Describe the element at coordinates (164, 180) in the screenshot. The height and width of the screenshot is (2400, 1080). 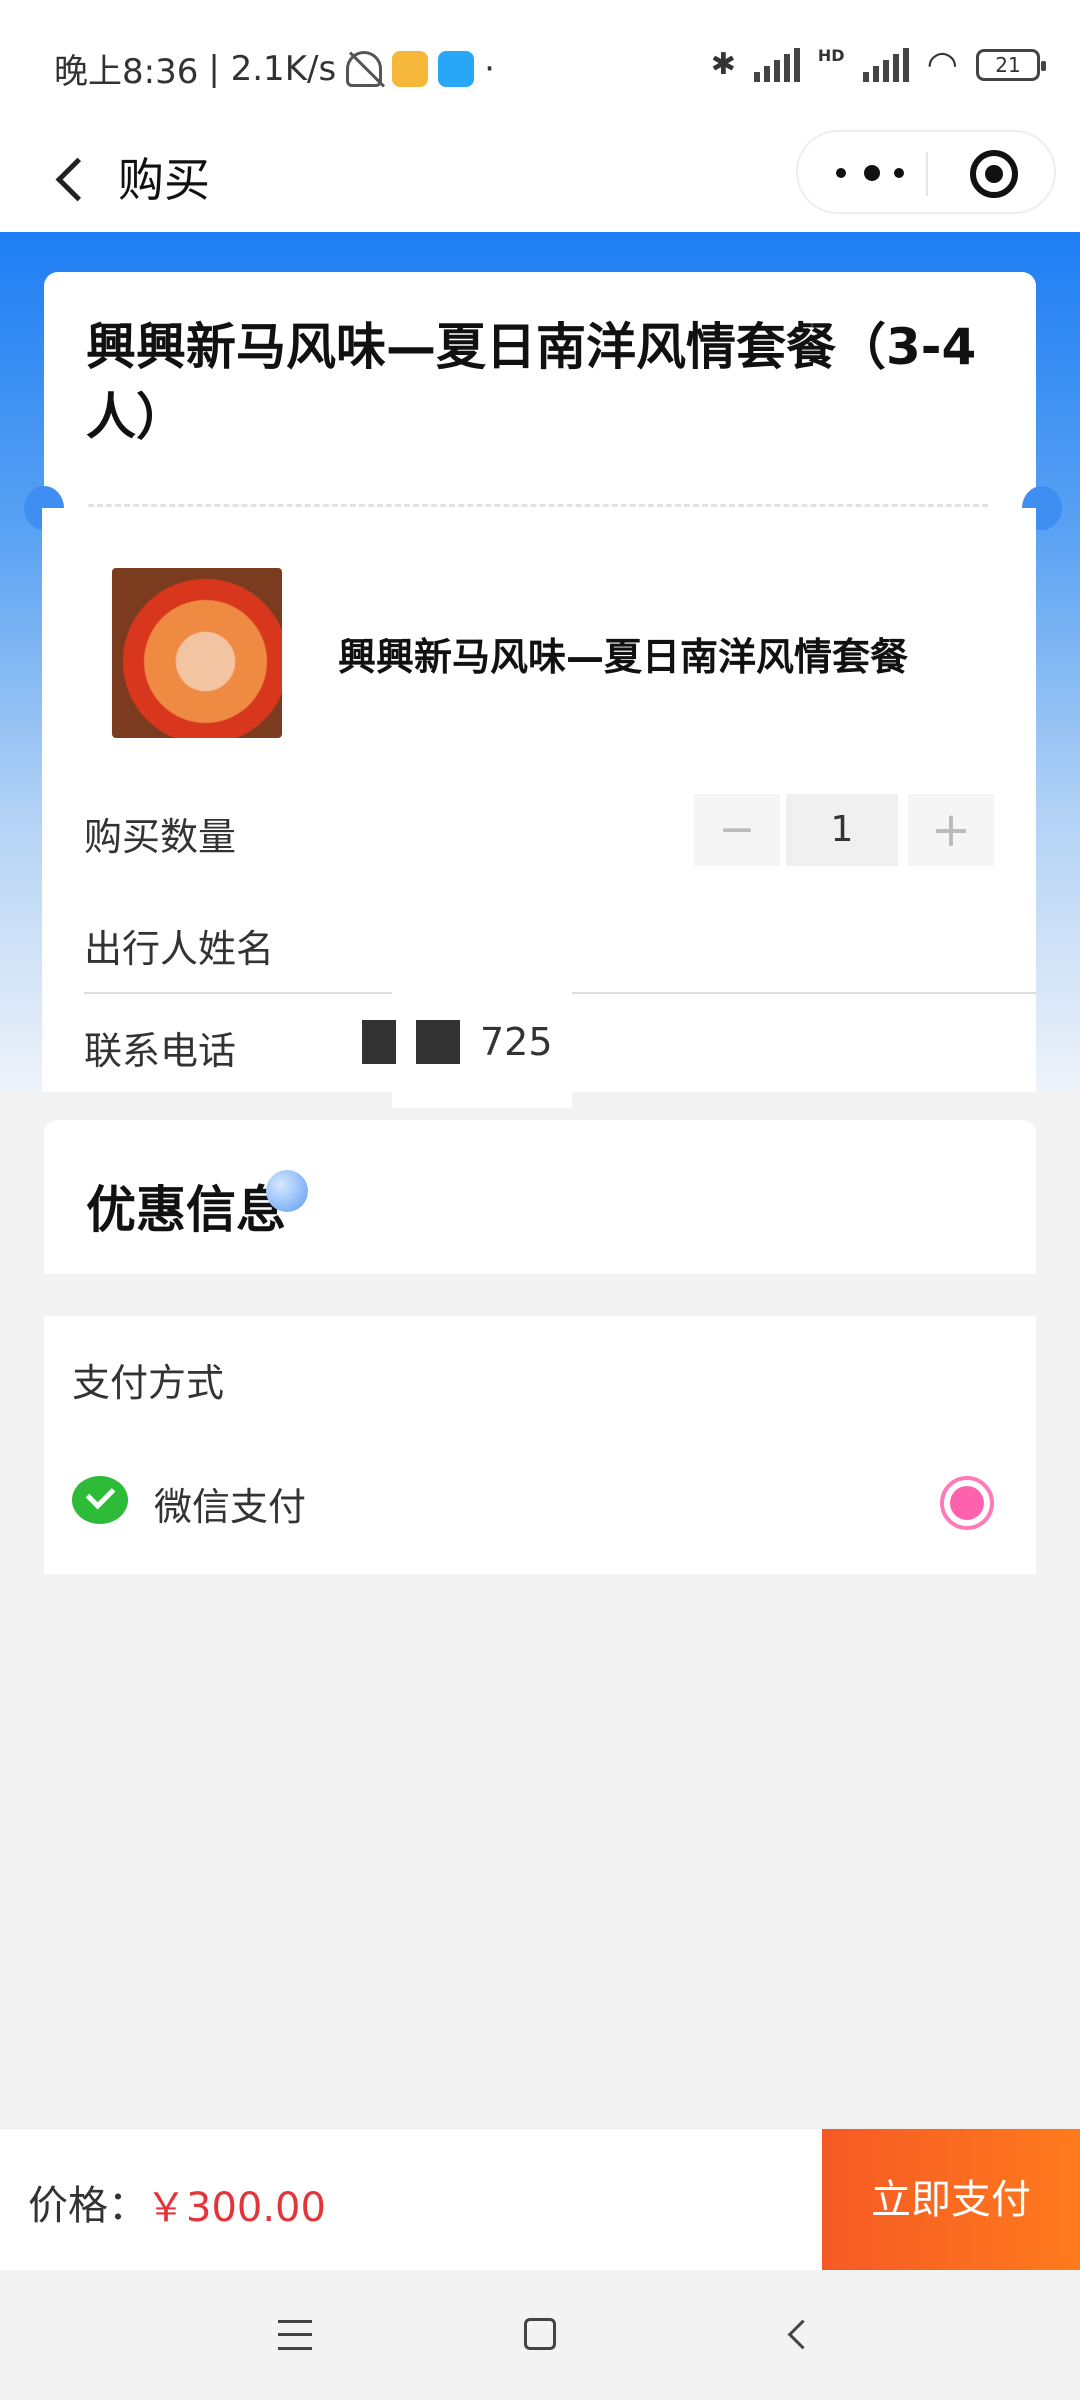
I see `page-title: 购买` at that location.